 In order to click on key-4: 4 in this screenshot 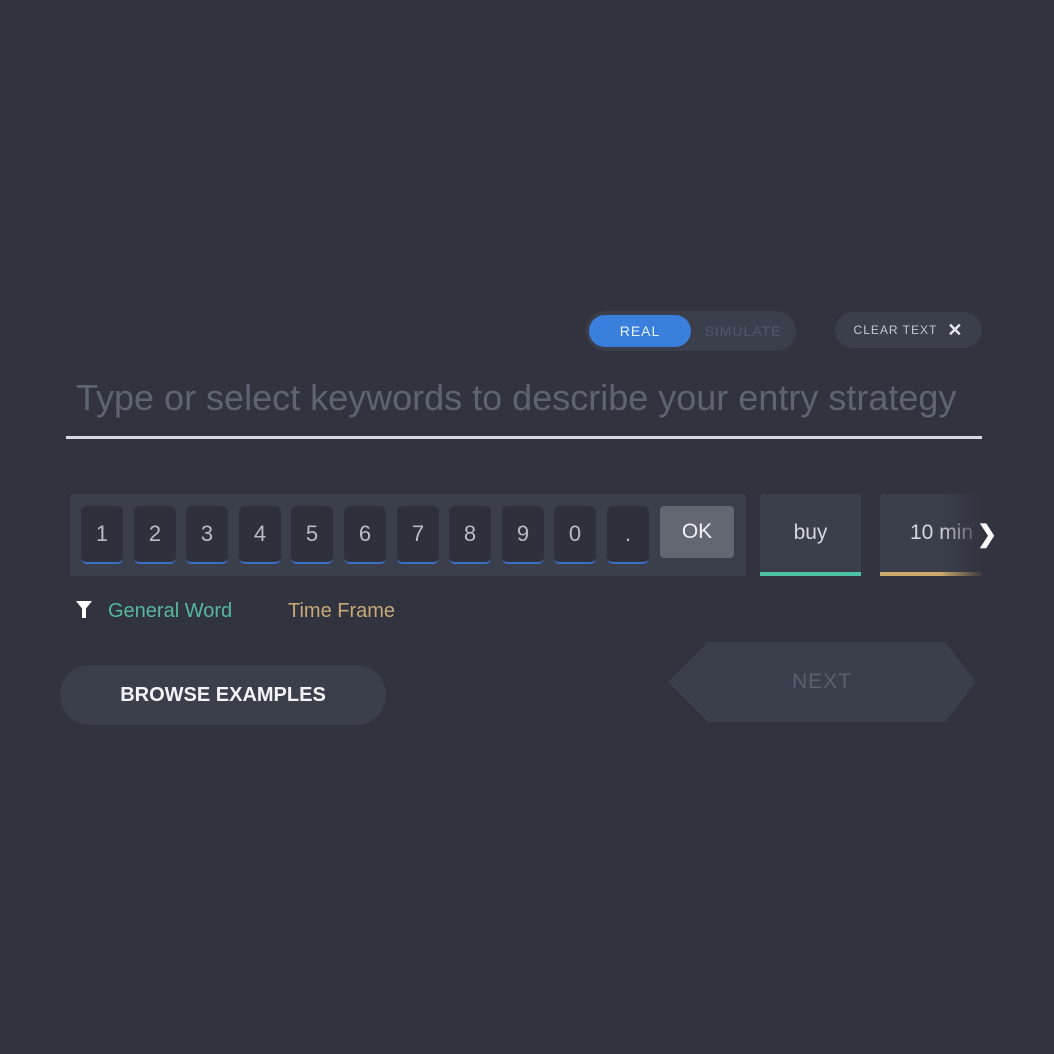, I will do `click(260, 535)`.